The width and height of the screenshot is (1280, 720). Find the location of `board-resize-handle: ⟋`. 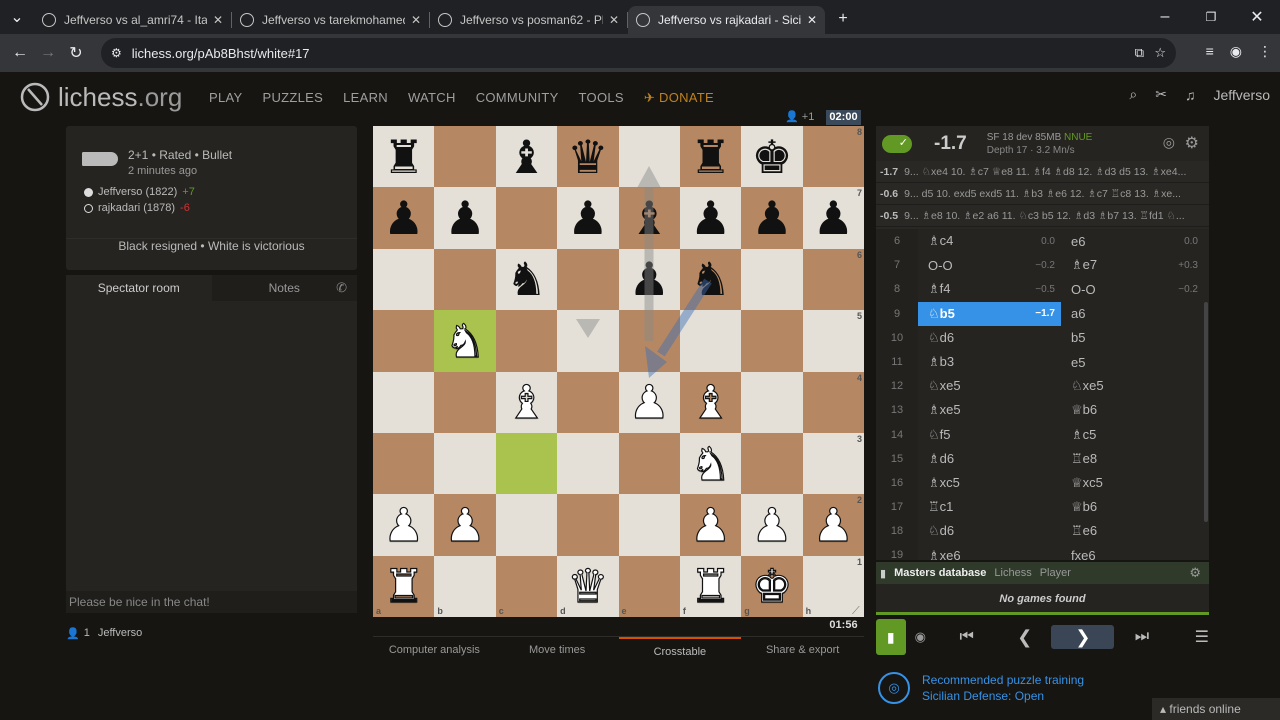

board-resize-handle: ⟋ is located at coordinates (856, 611).